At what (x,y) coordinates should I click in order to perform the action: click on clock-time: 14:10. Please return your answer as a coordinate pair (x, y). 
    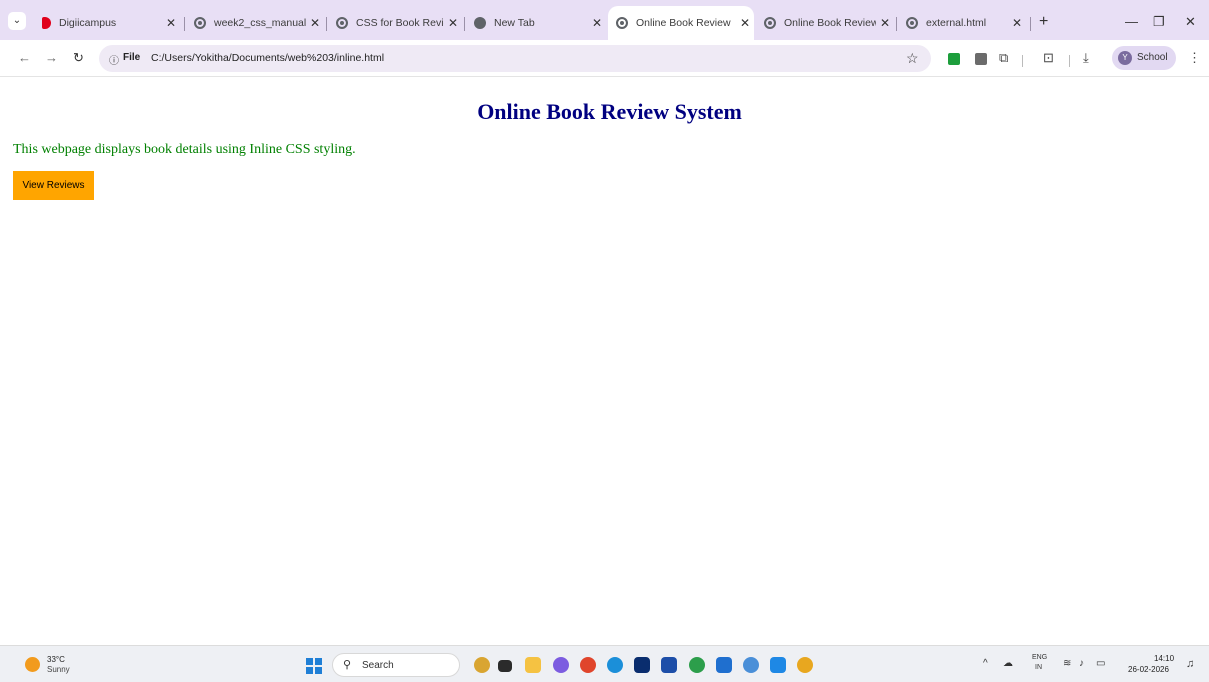
    Looking at the image, I should click on (1164, 658).